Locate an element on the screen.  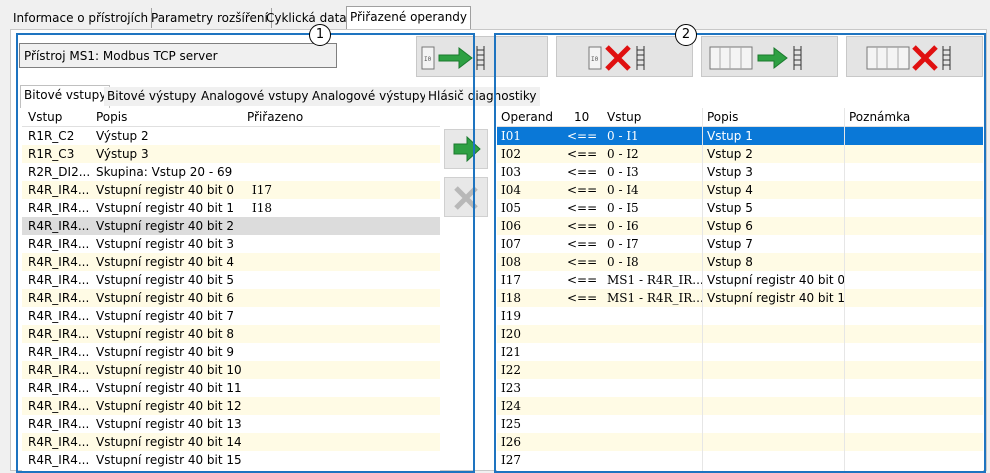
callout-badge-1: 1 is located at coordinates (320, 35).